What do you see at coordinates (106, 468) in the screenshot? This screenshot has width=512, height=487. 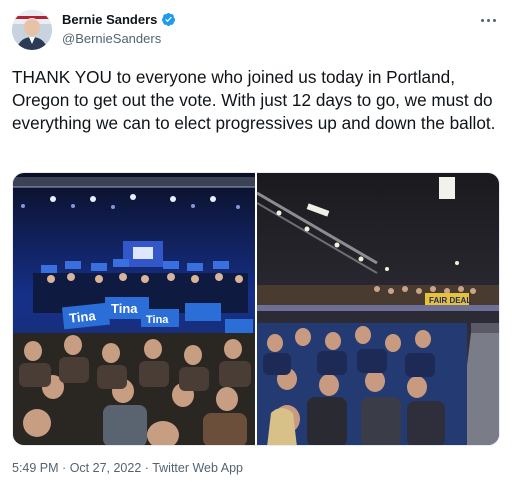 I see `tweet-date: Oct 27, 2022` at bounding box center [106, 468].